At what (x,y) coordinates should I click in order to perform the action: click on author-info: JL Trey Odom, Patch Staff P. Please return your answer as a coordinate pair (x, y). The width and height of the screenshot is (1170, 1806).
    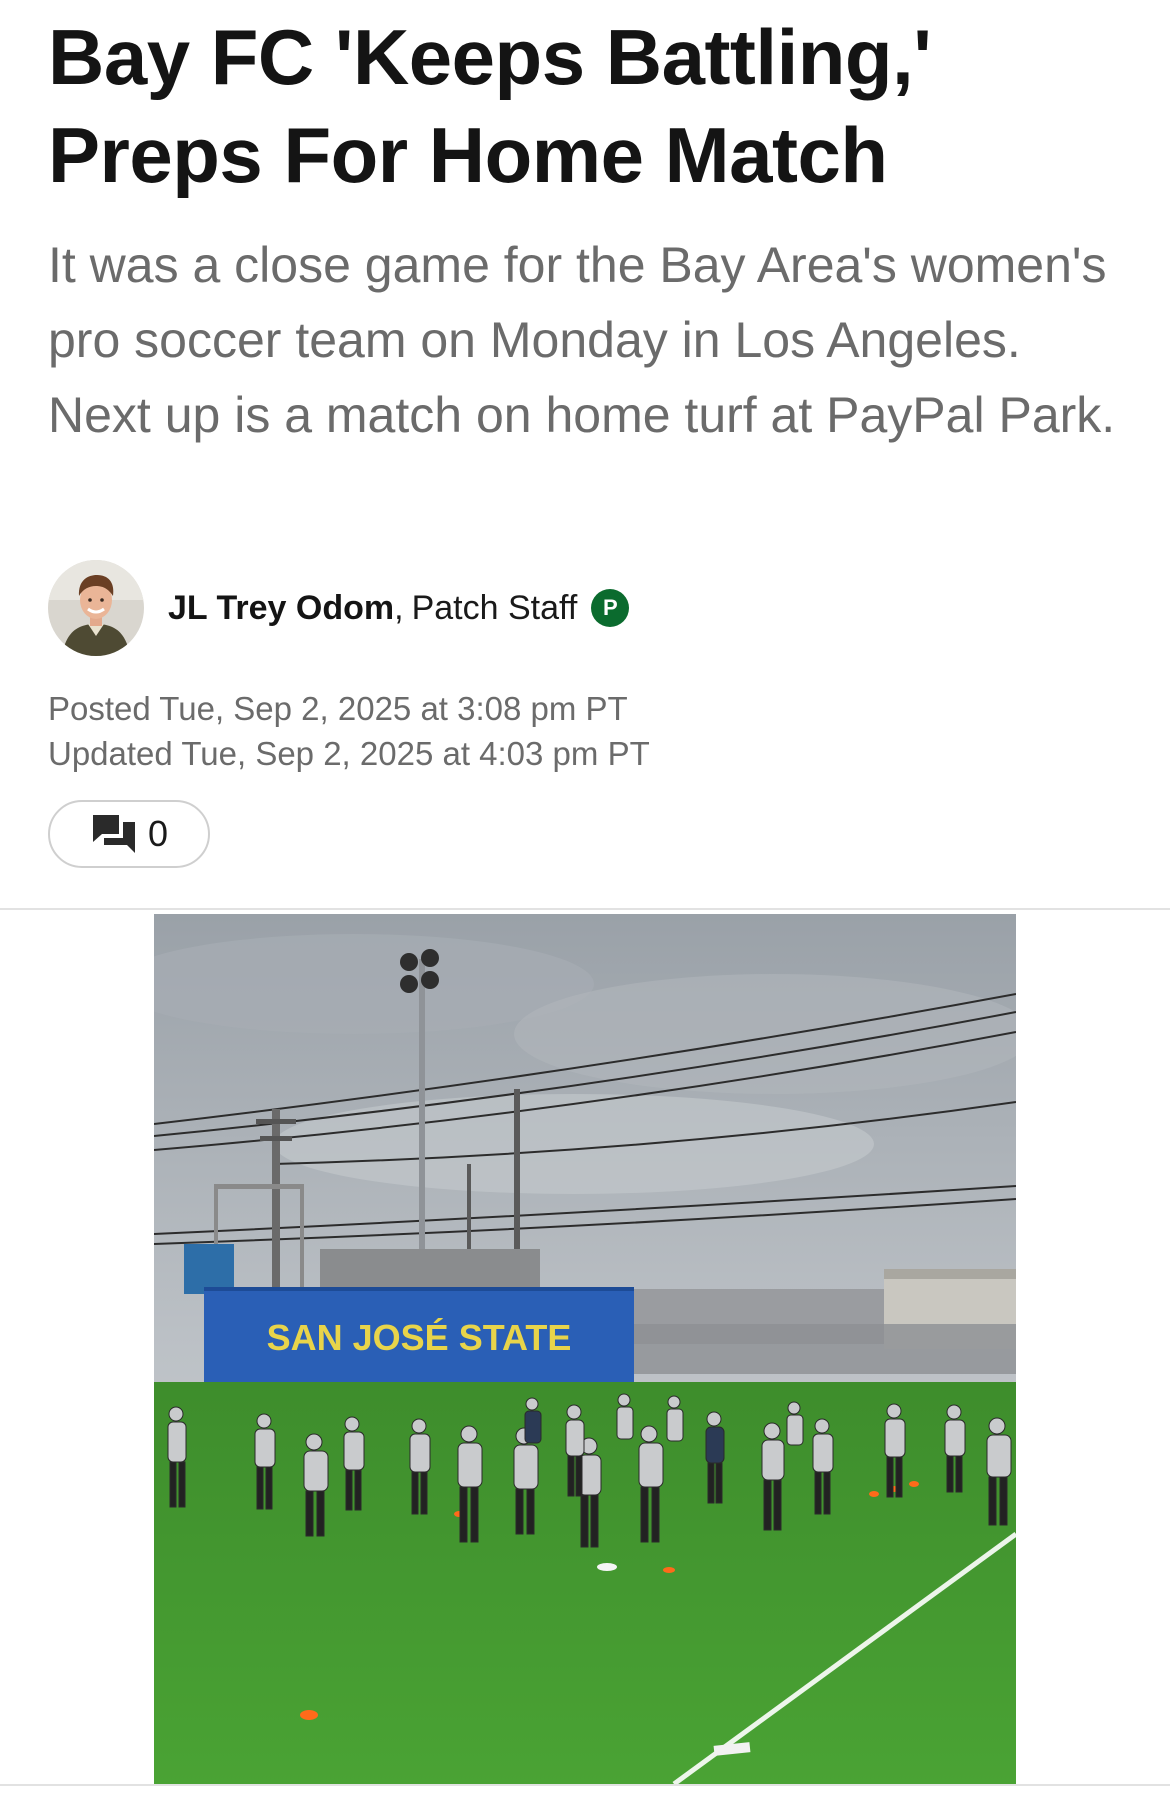
    Looking at the image, I should click on (399, 608).